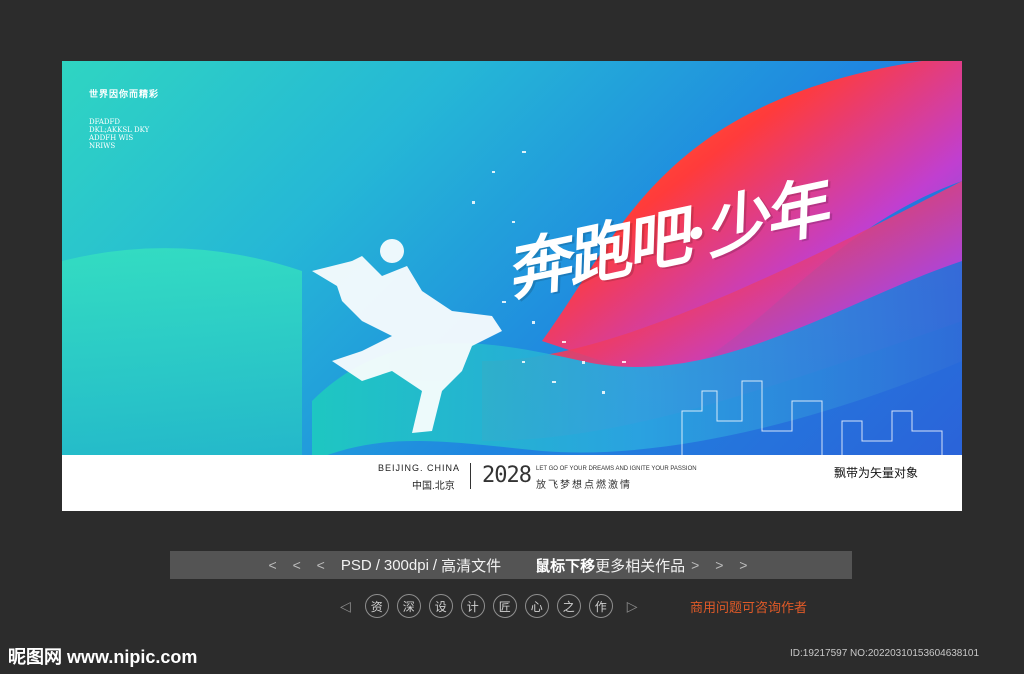  What do you see at coordinates (470, 476) in the screenshot?
I see `divider` at bounding box center [470, 476].